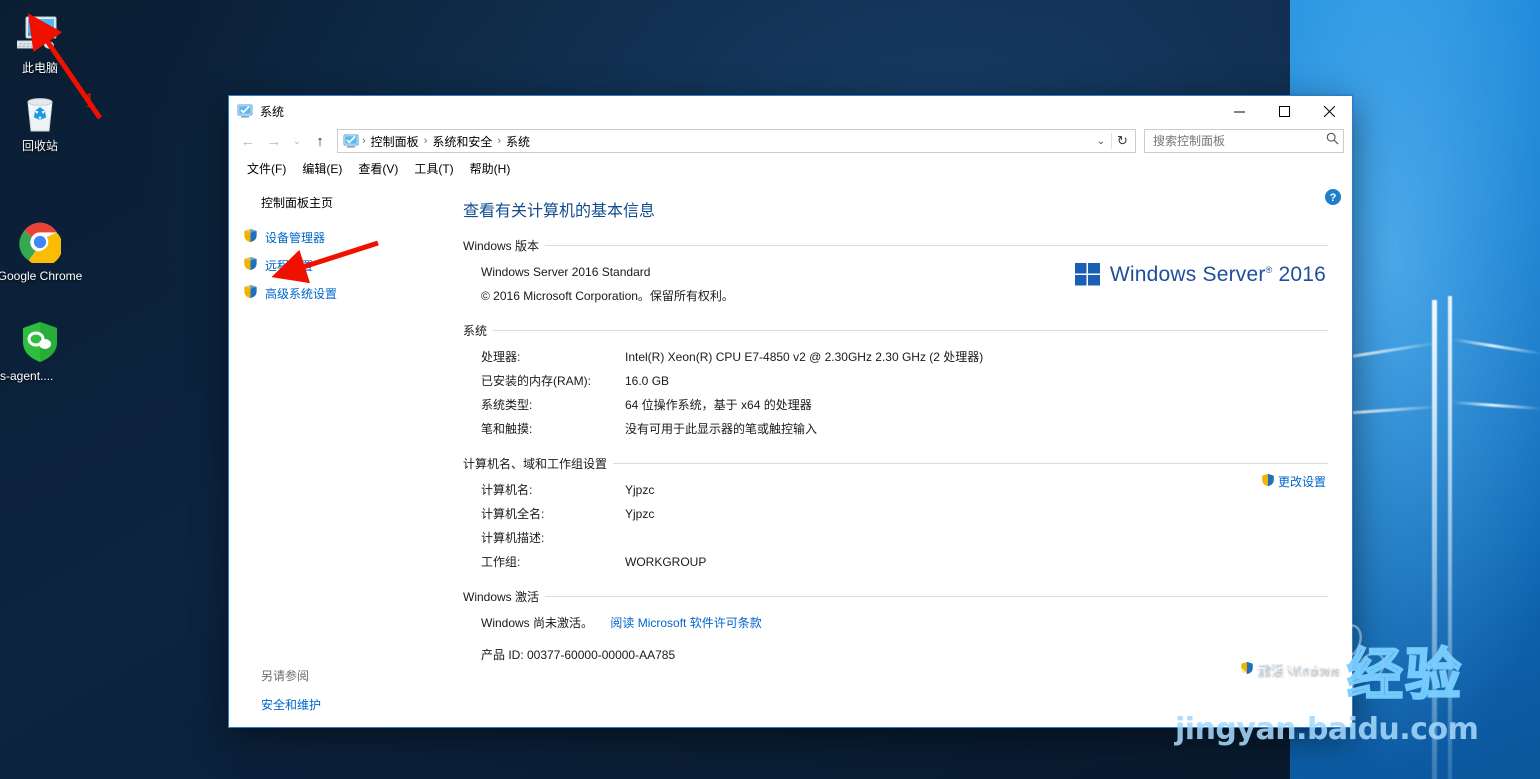 Image resolution: width=1540 pixels, height=779 pixels. I want to click on activation-status-text: Windows 尚未激活。, so click(537, 623).